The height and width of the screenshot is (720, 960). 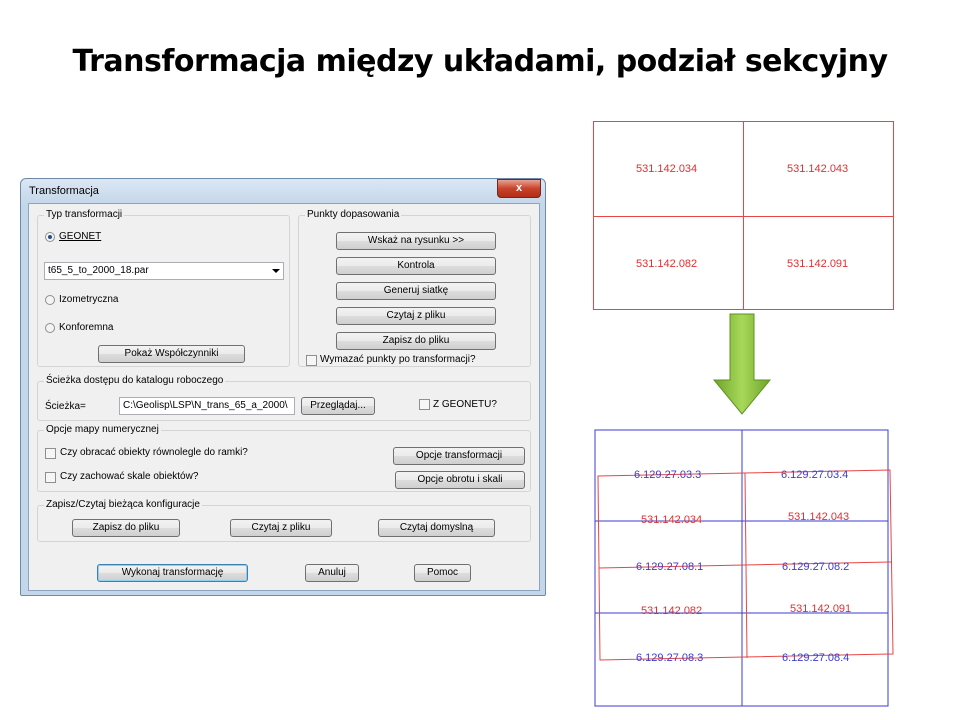 I want to click on kontrola-button: Kontrola, so click(x=416, y=266).